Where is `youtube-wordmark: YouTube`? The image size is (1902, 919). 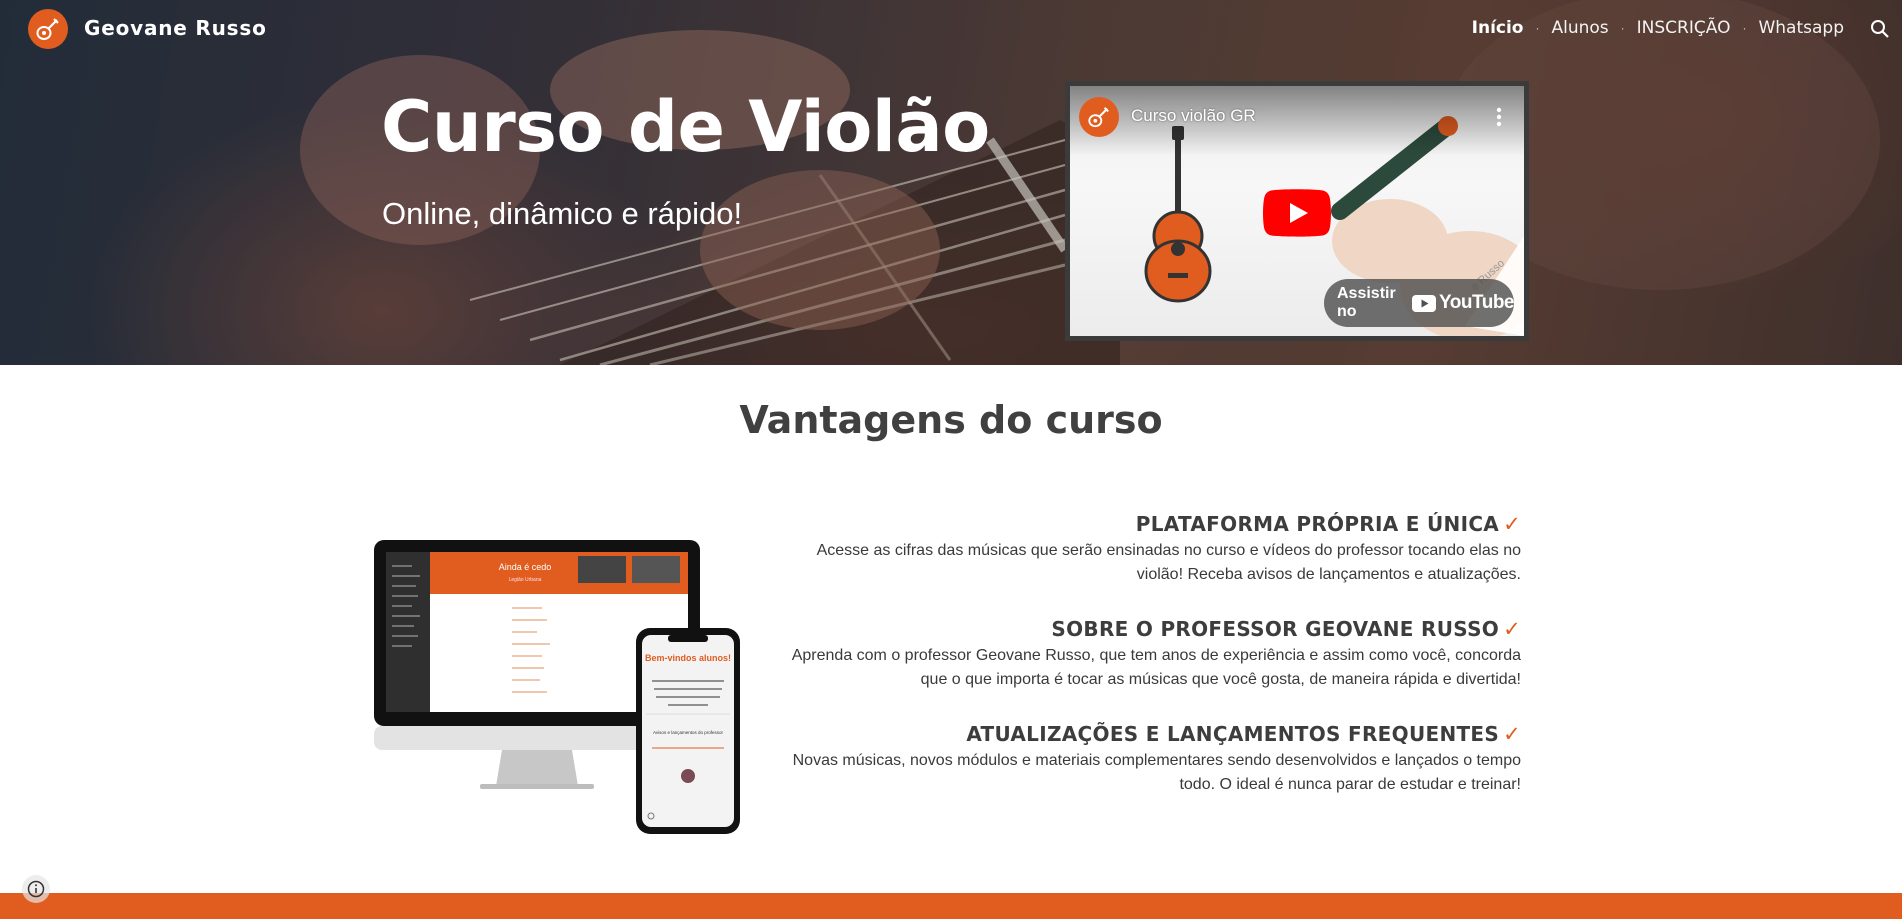
youtube-wordmark: YouTube is located at coordinates (1476, 302).